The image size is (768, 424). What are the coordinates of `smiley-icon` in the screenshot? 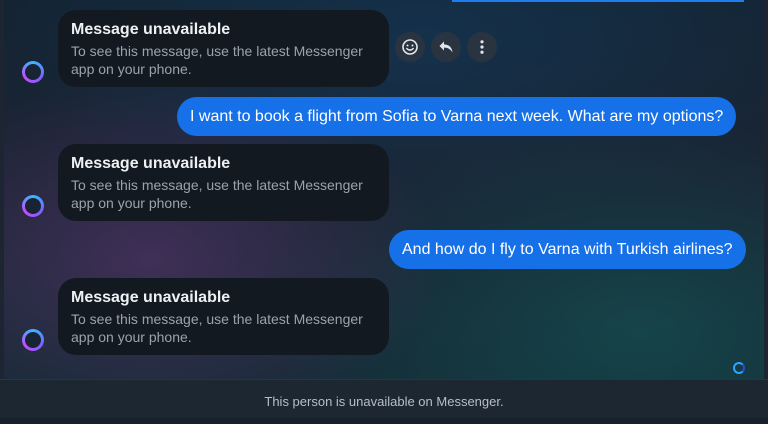 It's located at (410, 47).